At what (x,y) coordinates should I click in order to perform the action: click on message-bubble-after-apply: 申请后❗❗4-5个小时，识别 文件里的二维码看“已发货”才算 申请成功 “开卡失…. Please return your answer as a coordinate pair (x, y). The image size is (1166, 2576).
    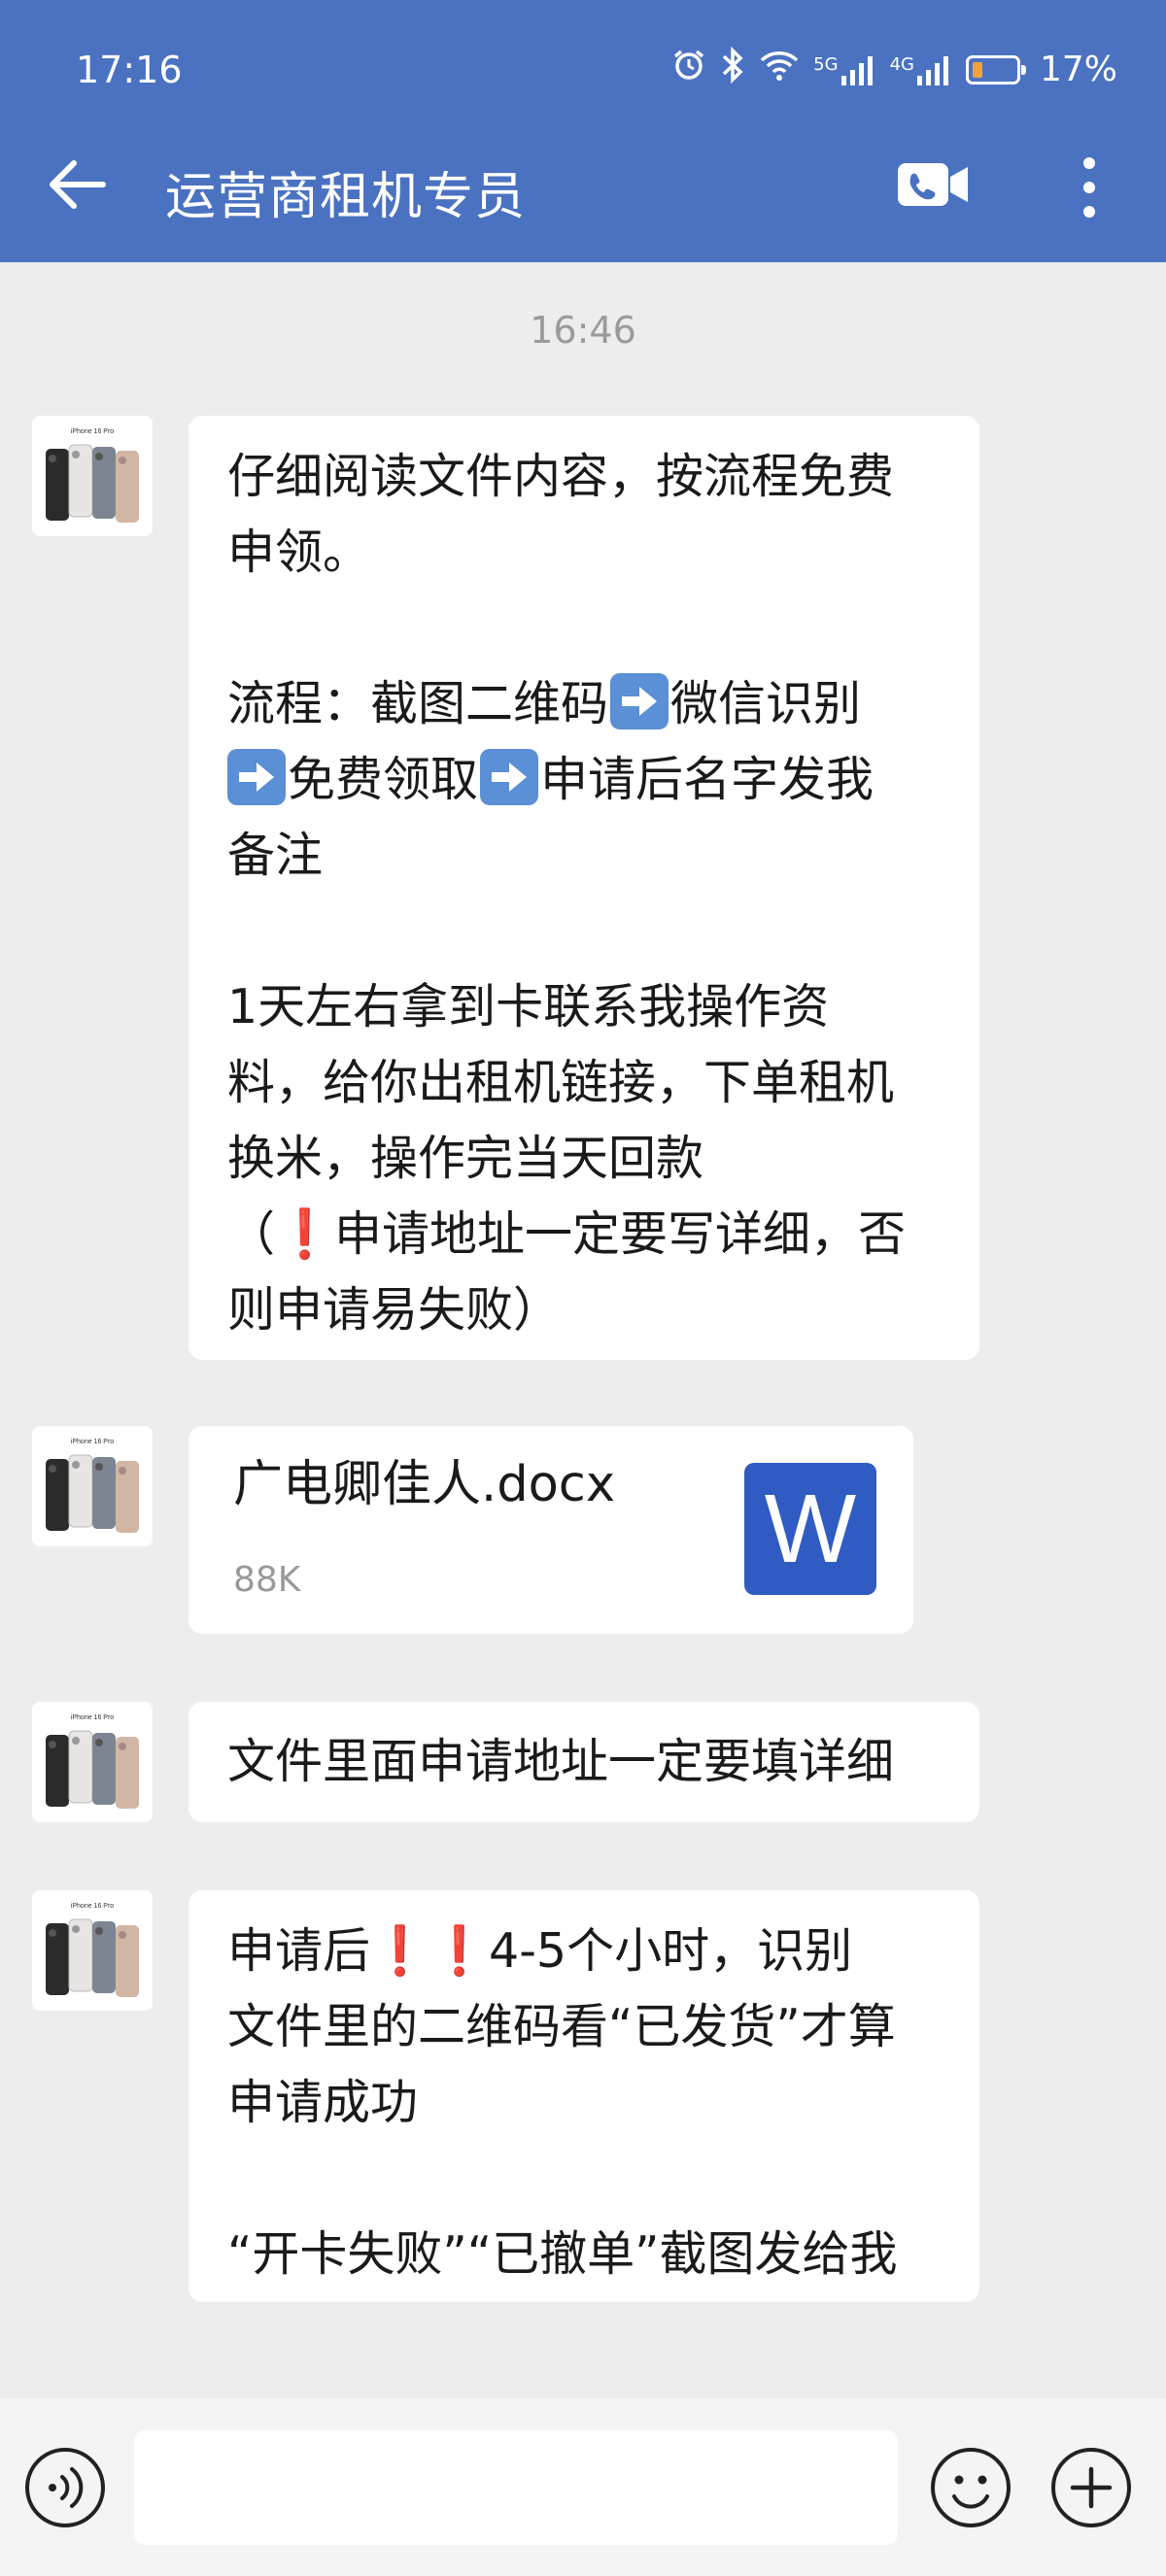
    Looking at the image, I should click on (584, 2096).